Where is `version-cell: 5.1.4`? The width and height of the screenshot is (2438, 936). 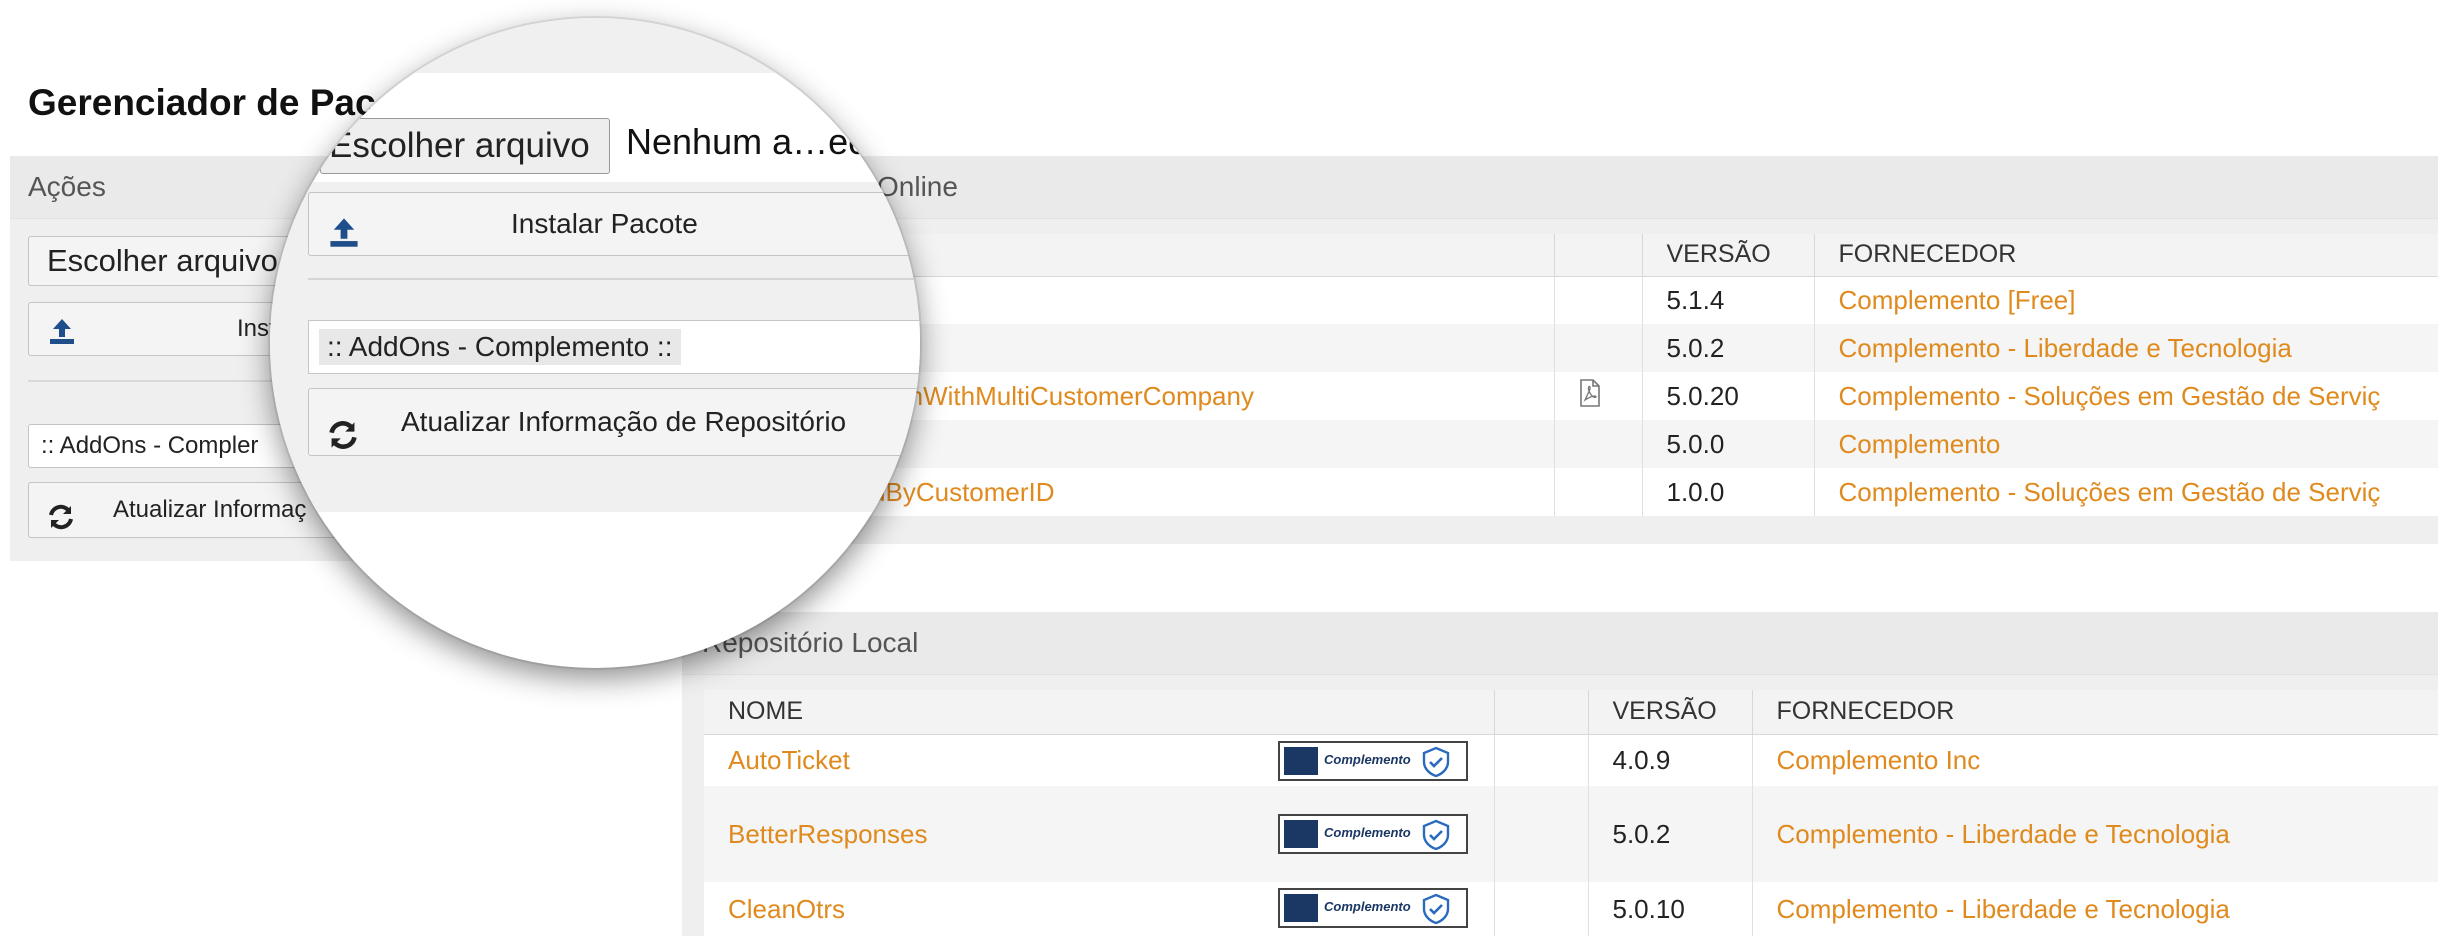 version-cell: 5.1.4 is located at coordinates (1728, 300).